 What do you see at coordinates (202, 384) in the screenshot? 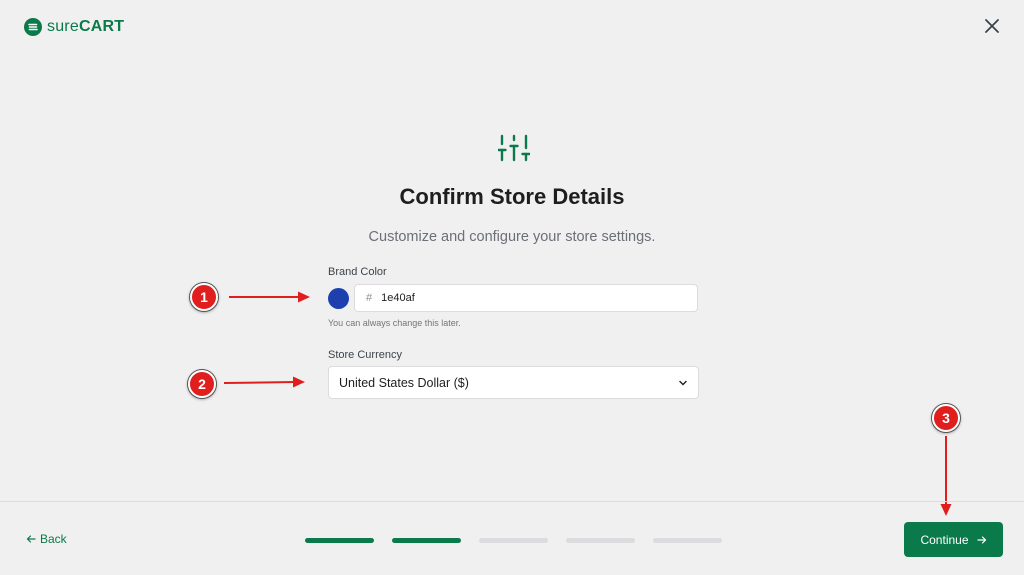
I see `annotation-badge-2: 2` at bounding box center [202, 384].